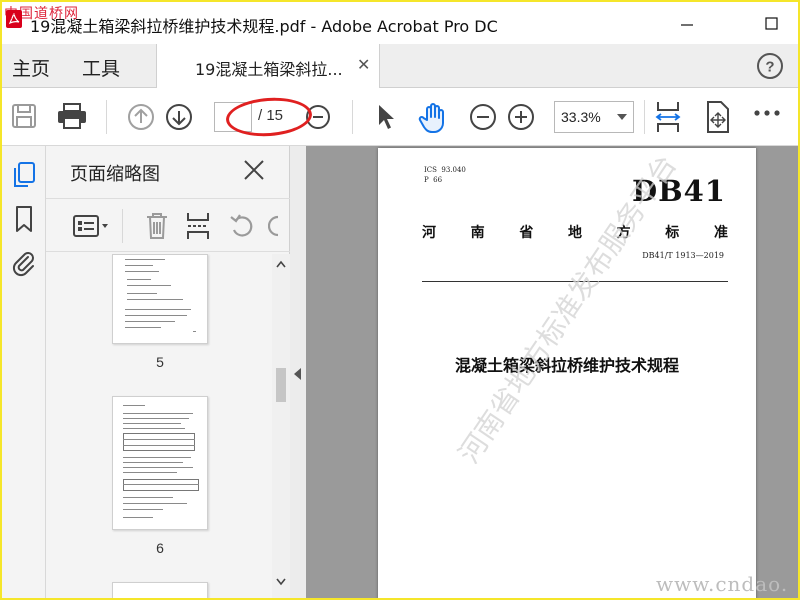 This screenshot has height=600, width=800. Describe the element at coordinates (242, 226) in the screenshot. I see `rotate-counterclockwise-icon` at that location.